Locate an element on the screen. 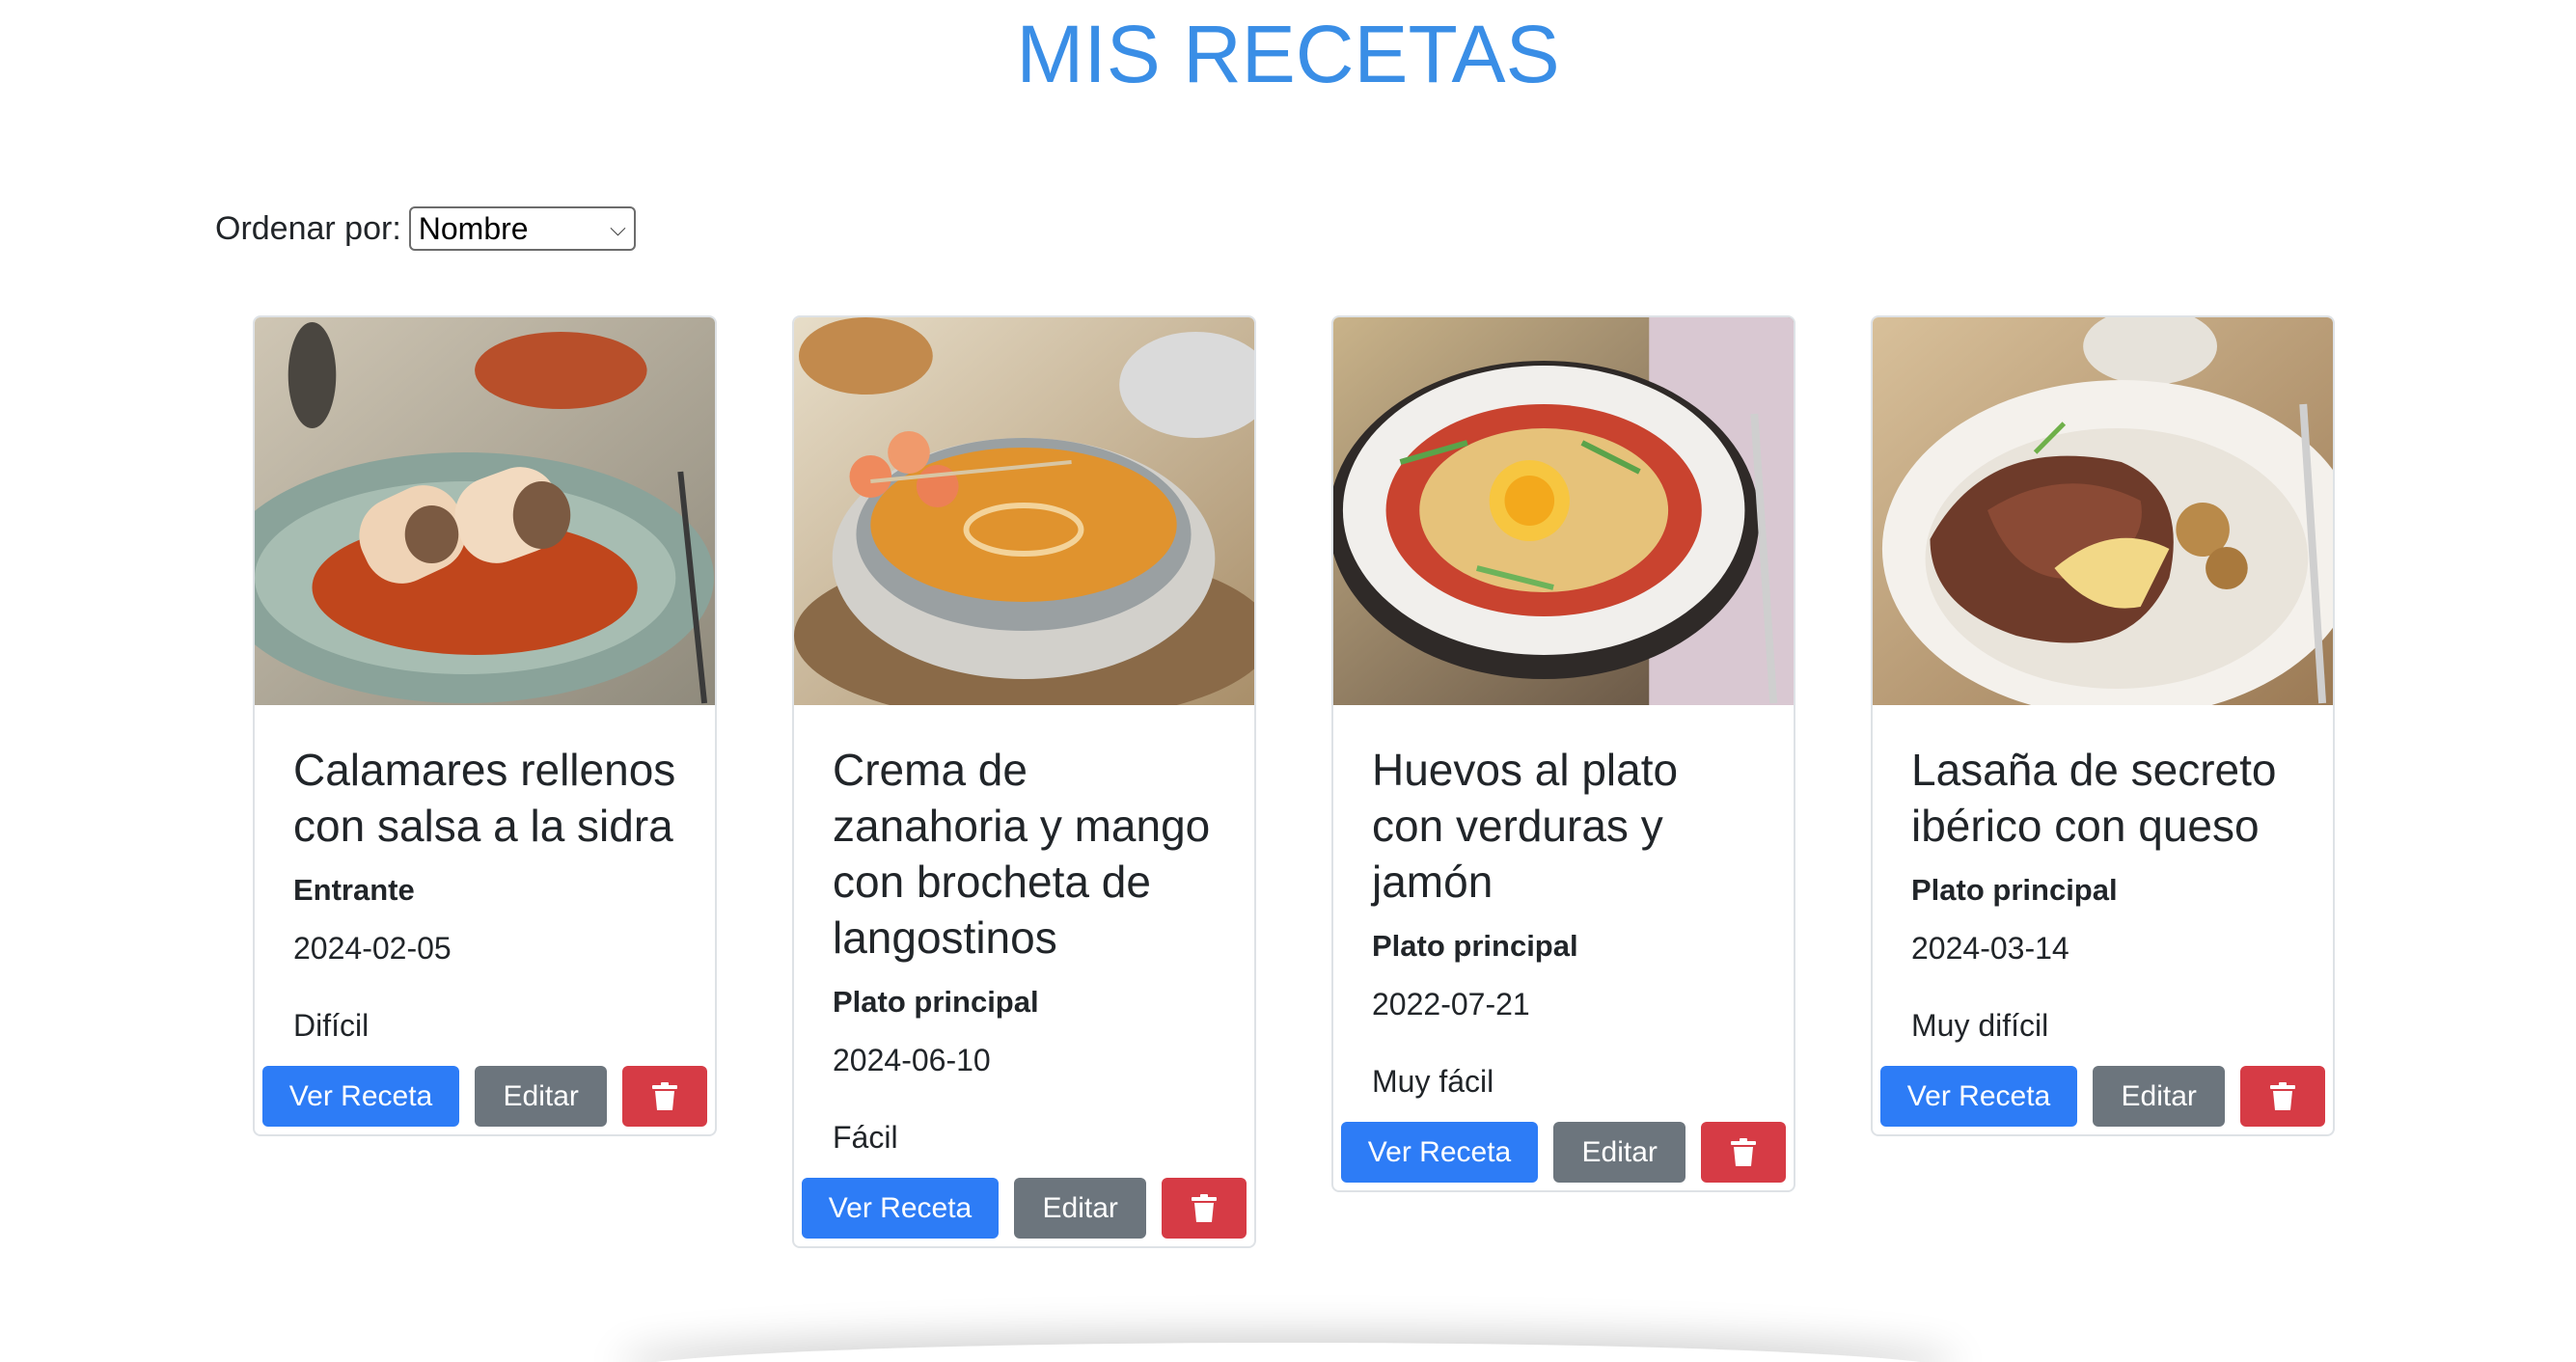  sort-bar: Ordenar por: Nombre ⌵ is located at coordinates (425, 228).